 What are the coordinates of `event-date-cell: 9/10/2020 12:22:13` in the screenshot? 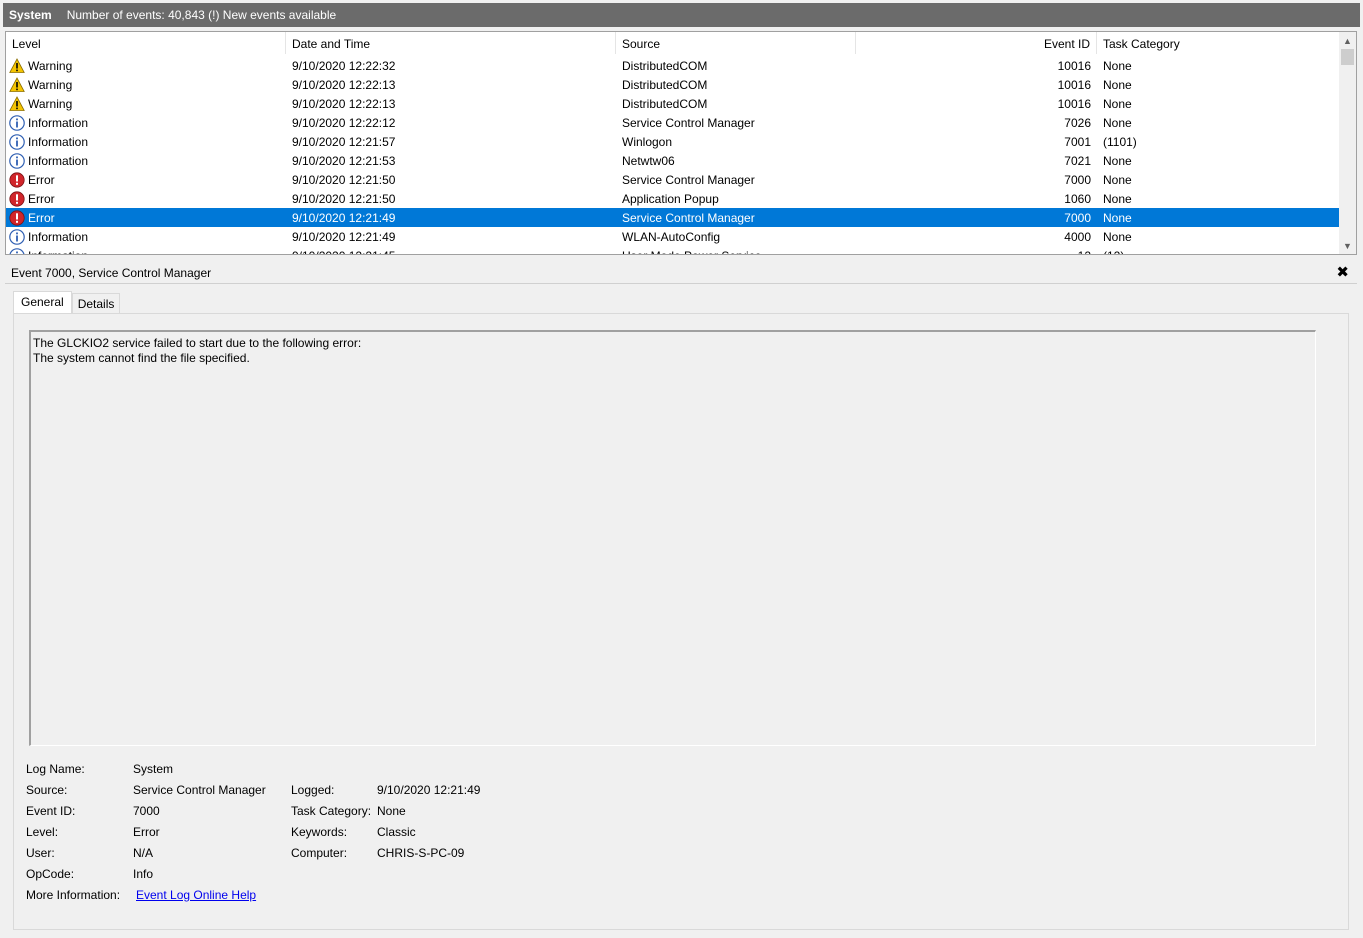 It's located at (344, 103).